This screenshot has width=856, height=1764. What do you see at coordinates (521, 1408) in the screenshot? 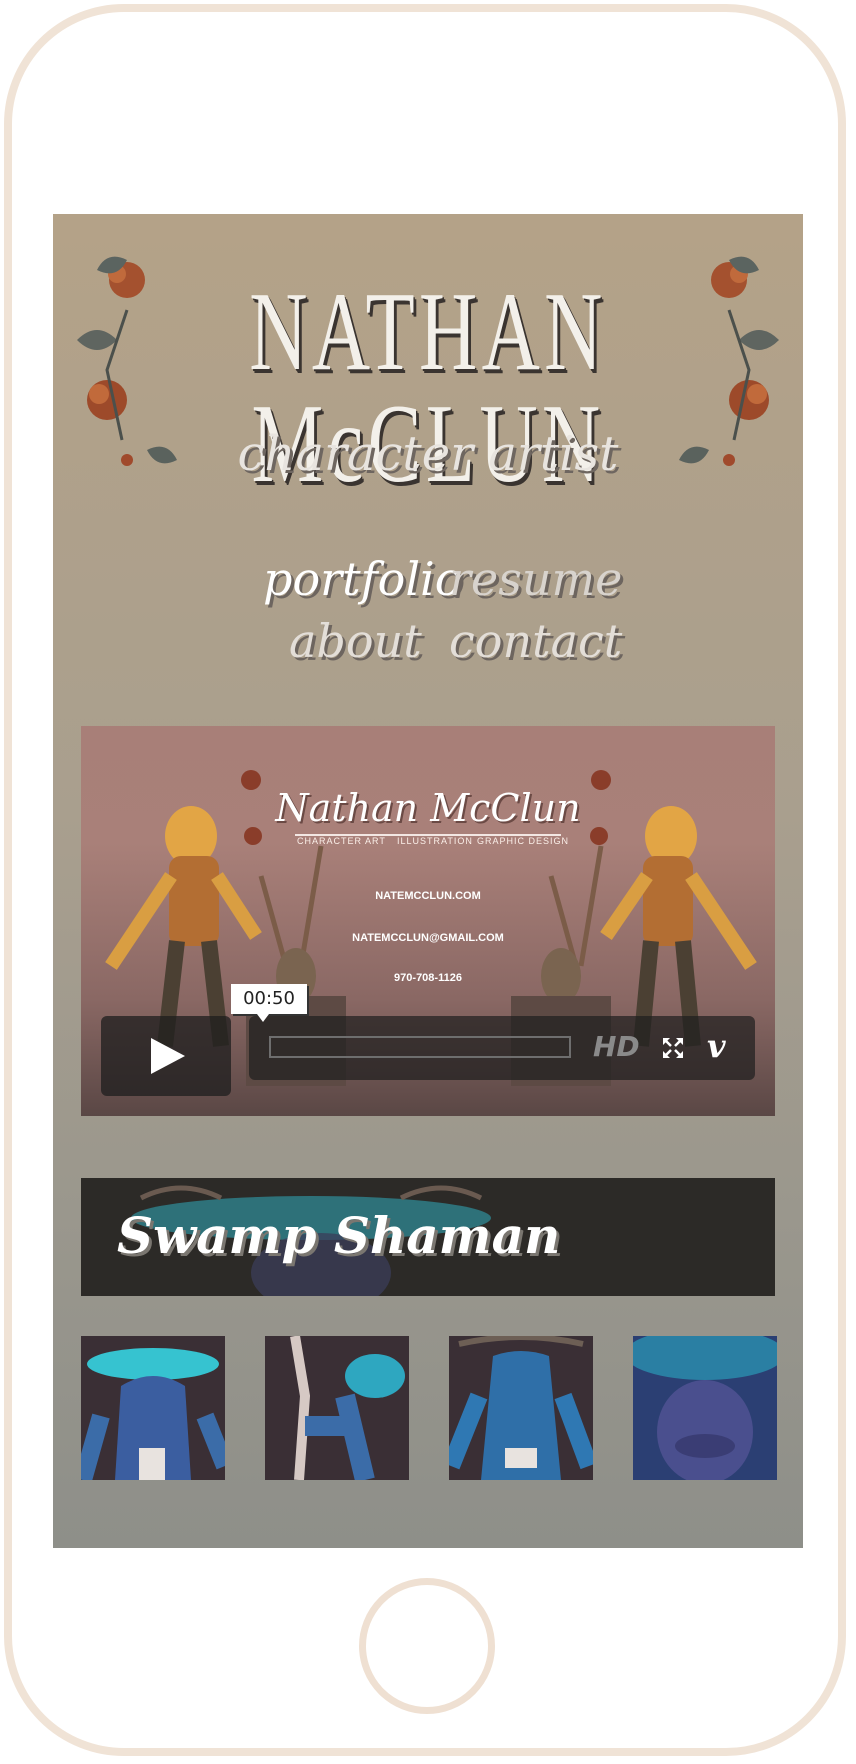
I see `thumbnail-back` at bounding box center [521, 1408].